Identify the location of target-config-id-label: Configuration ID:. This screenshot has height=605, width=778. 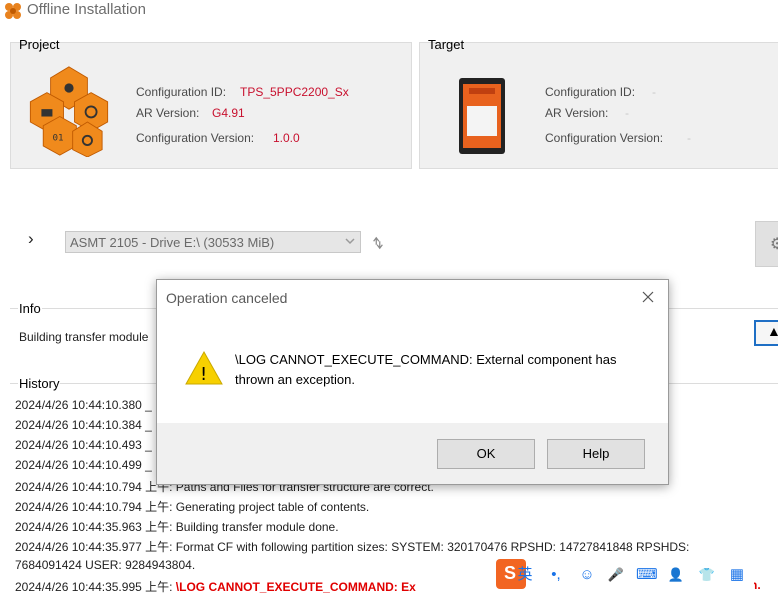
(590, 92).